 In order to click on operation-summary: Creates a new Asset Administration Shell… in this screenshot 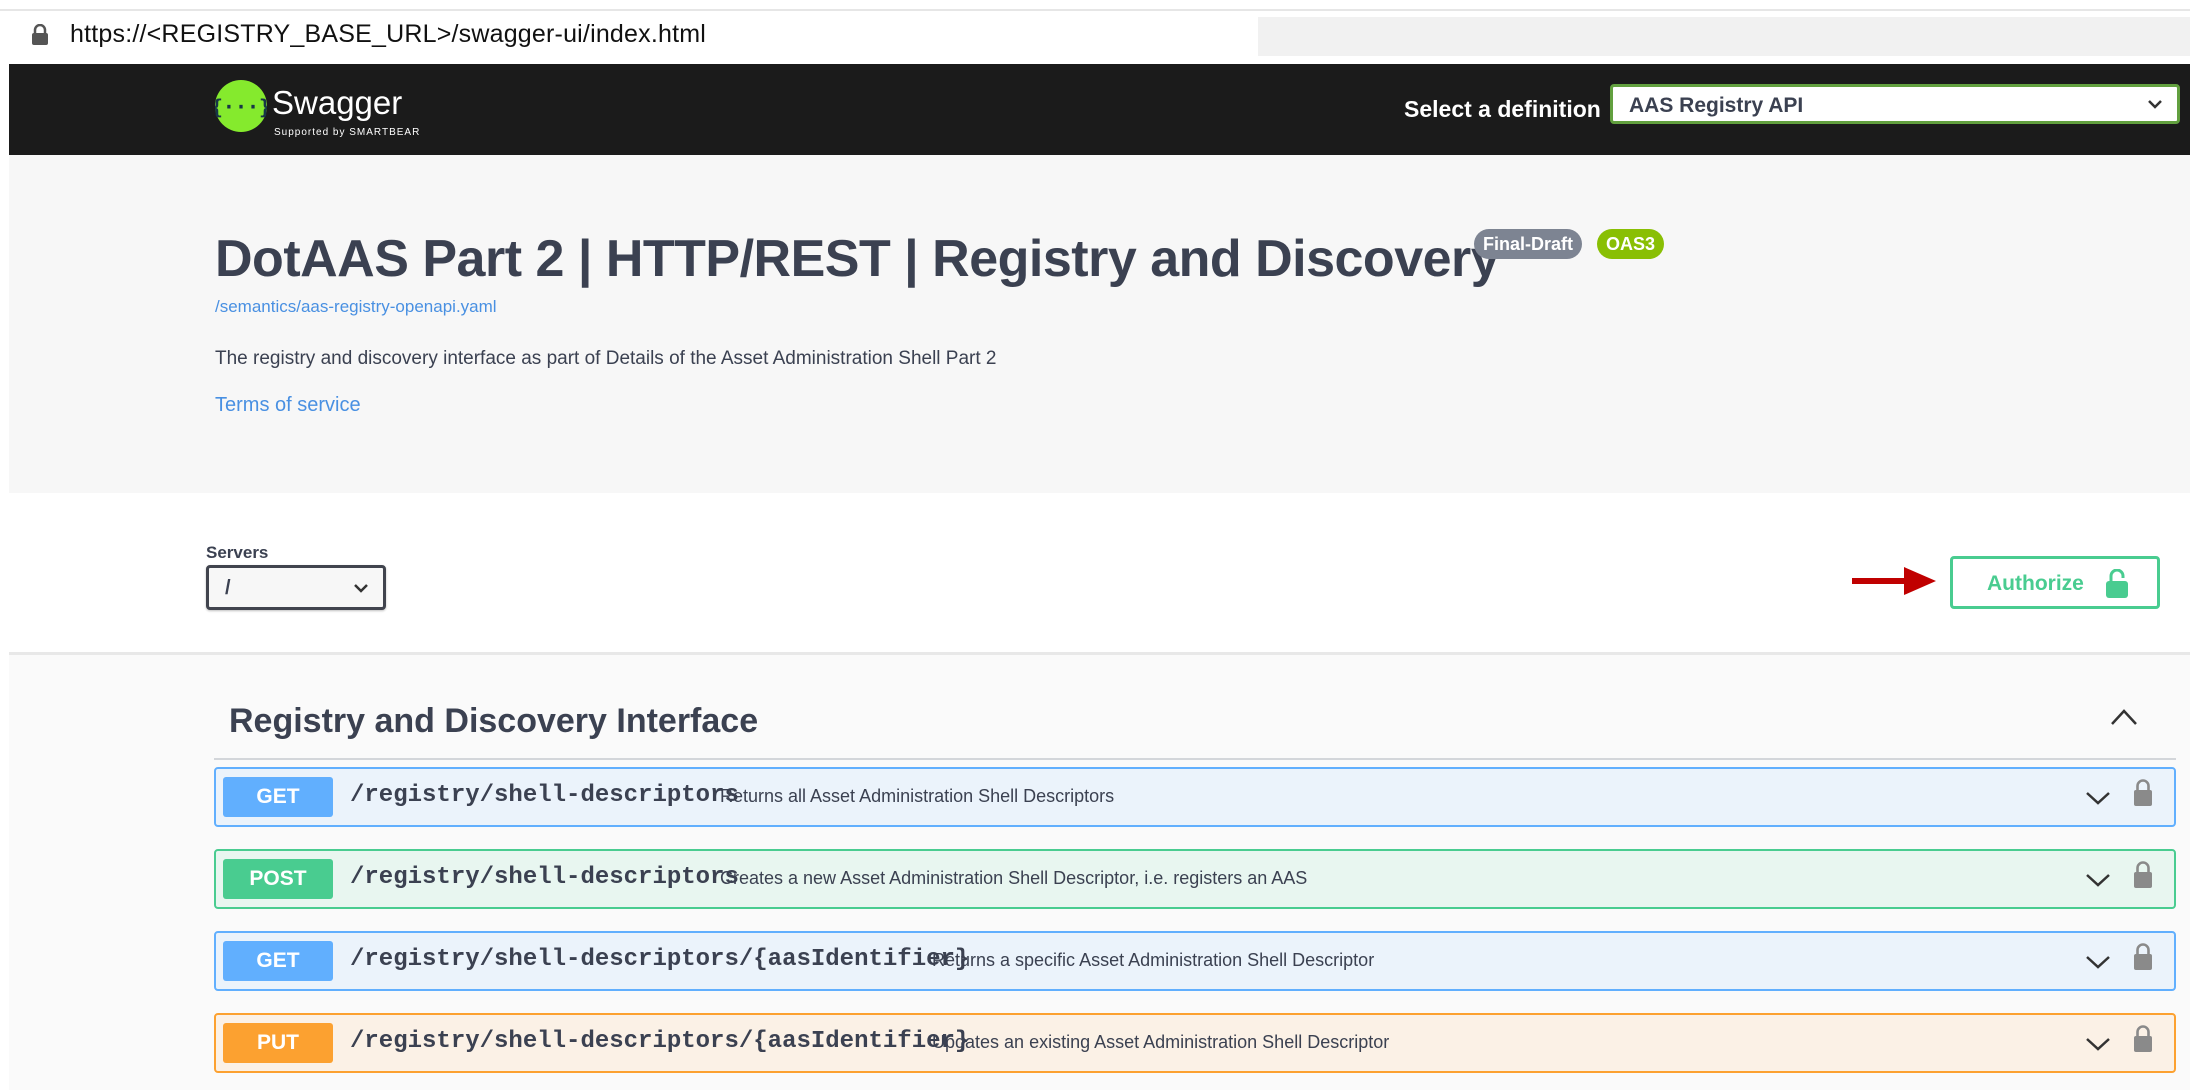, I will do `click(1014, 878)`.